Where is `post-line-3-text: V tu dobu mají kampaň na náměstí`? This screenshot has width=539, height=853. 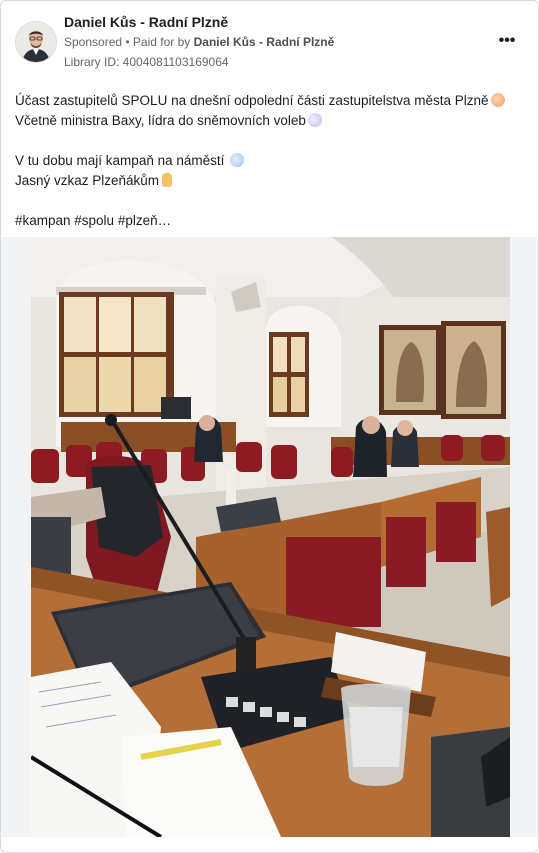
post-line-3-text: V tu dobu mají kampaň na náměstí is located at coordinates (120, 160).